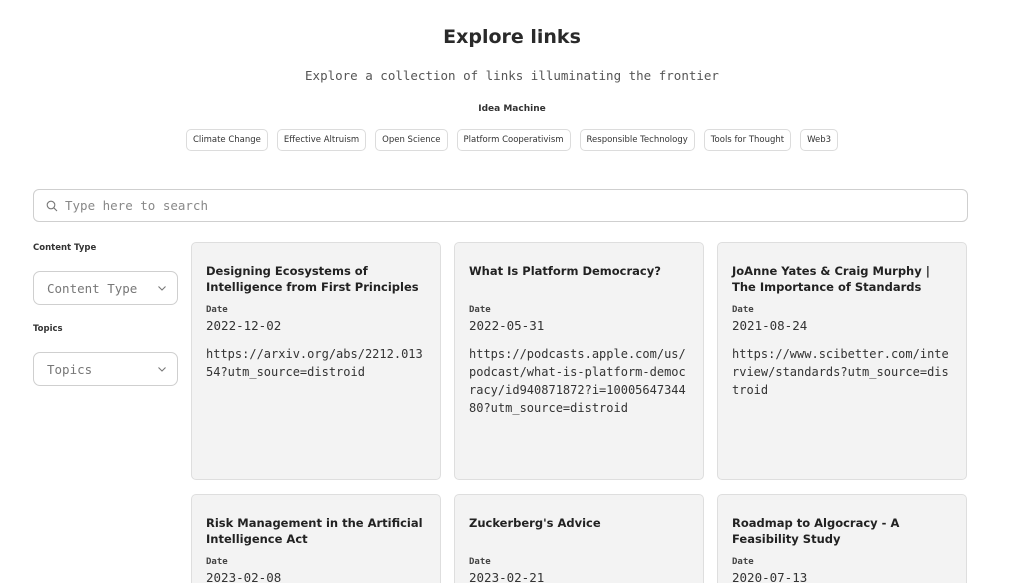  Describe the element at coordinates (507, 576) in the screenshot. I see `card-date: 2023-02-21` at that location.